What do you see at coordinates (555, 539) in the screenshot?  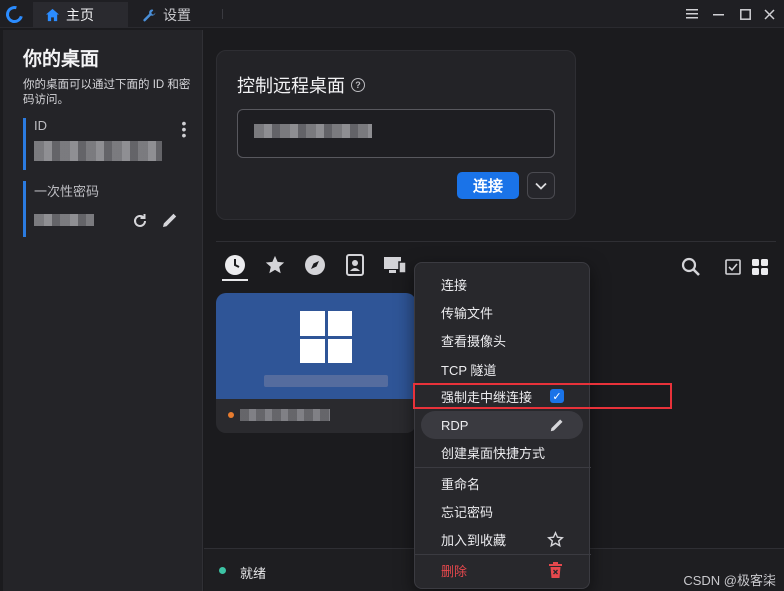 I see `star-outline-icon` at bounding box center [555, 539].